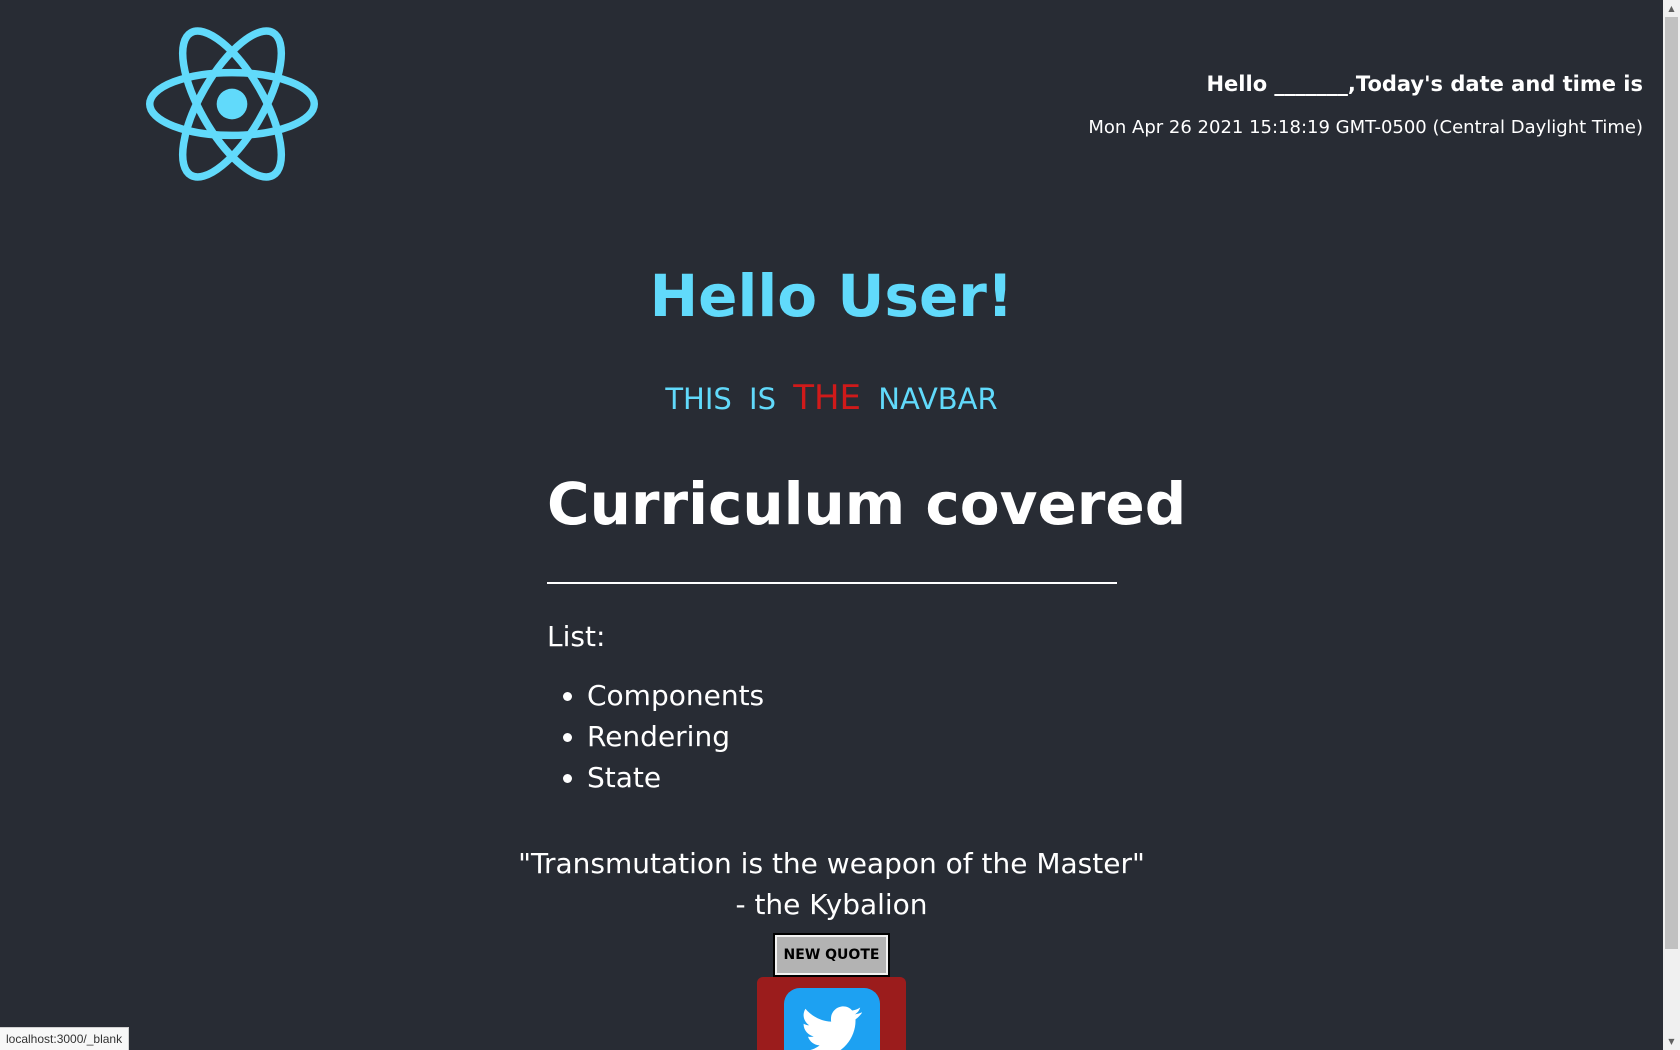 The width and height of the screenshot is (1680, 1050). I want to click on navbar-item-this: THIS, so click(698, 399).